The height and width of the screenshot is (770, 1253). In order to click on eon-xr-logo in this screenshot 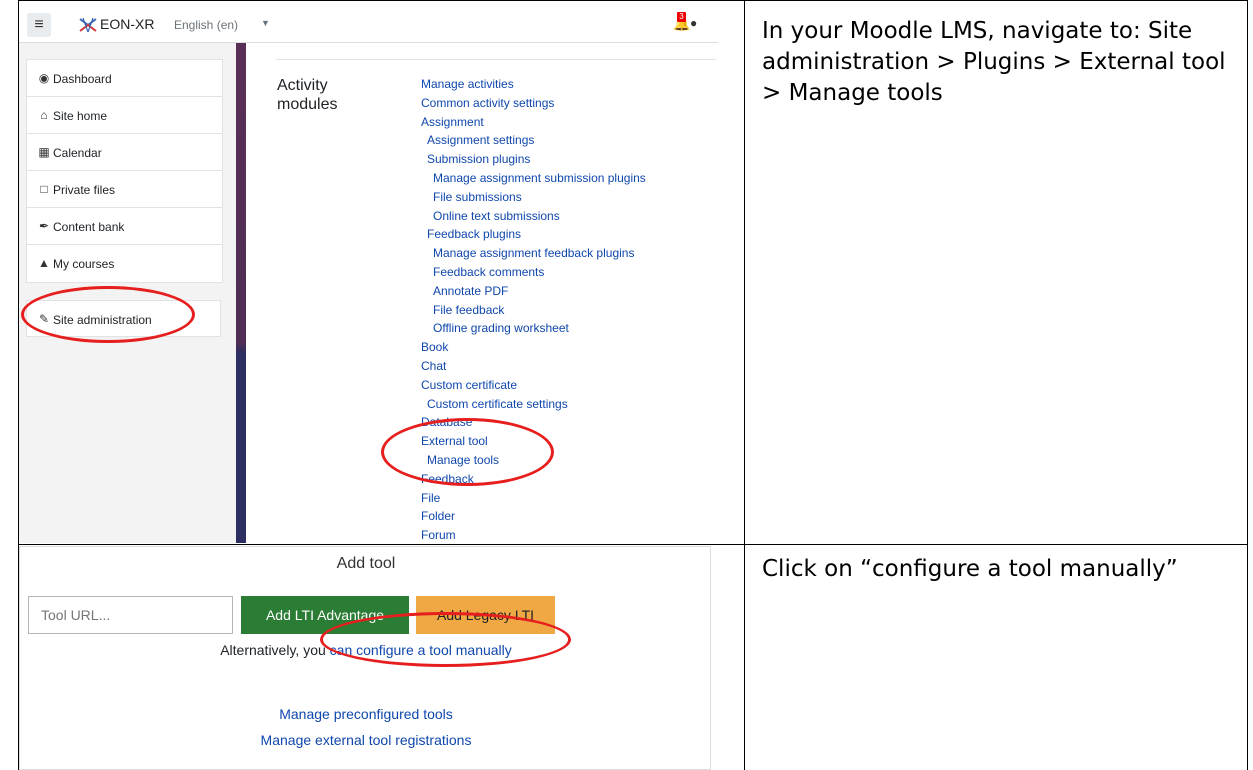, I will do `click(88, 25)`.